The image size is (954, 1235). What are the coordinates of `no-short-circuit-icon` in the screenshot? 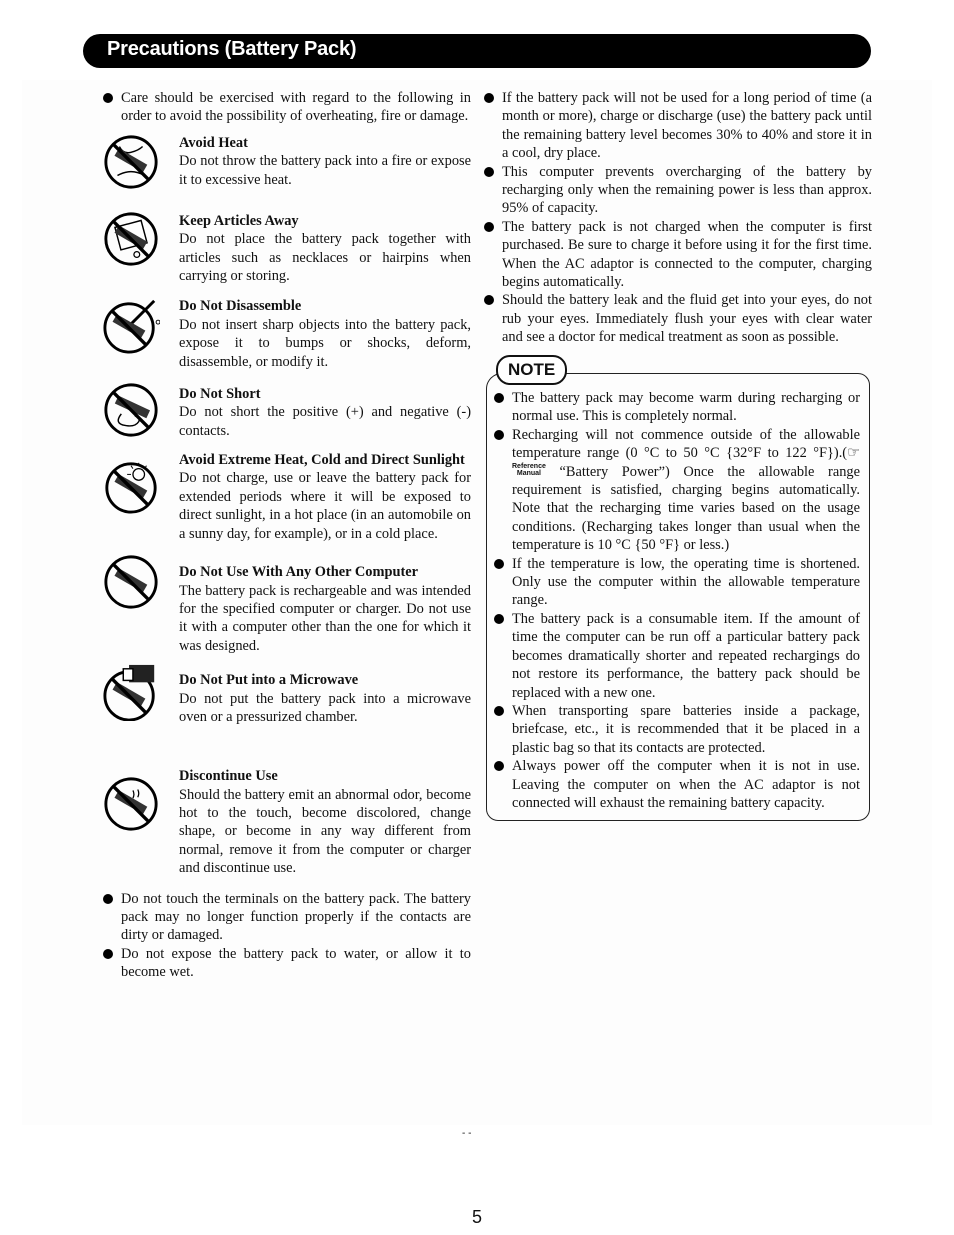 It's located at (131, 410).